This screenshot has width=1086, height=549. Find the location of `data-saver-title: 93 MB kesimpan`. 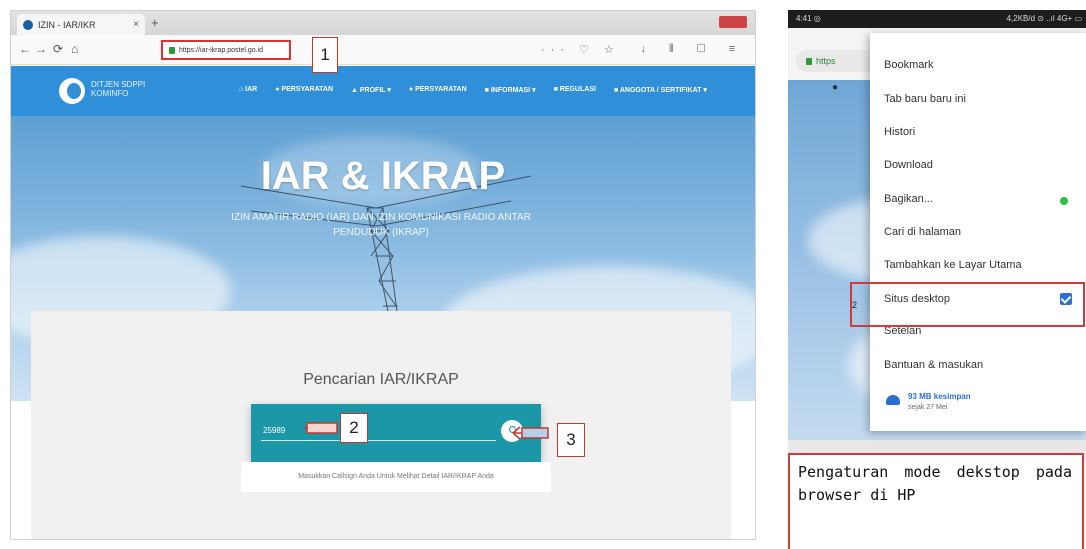

data-saver-title: 93 MB kesimpan is located at coordinates (939, 396).